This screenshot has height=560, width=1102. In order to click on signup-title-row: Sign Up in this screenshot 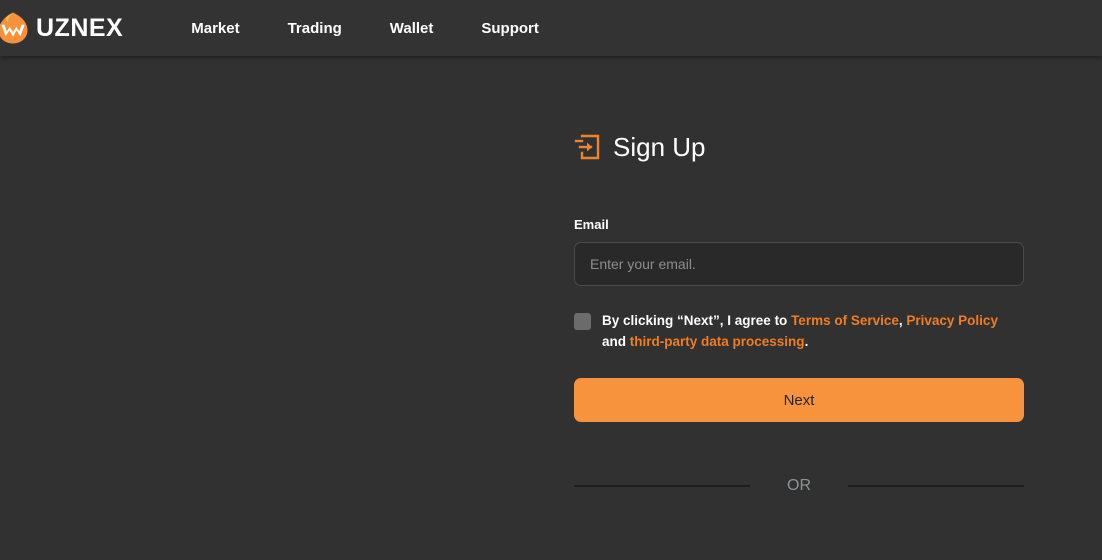, I will do `click(799, 147)`.